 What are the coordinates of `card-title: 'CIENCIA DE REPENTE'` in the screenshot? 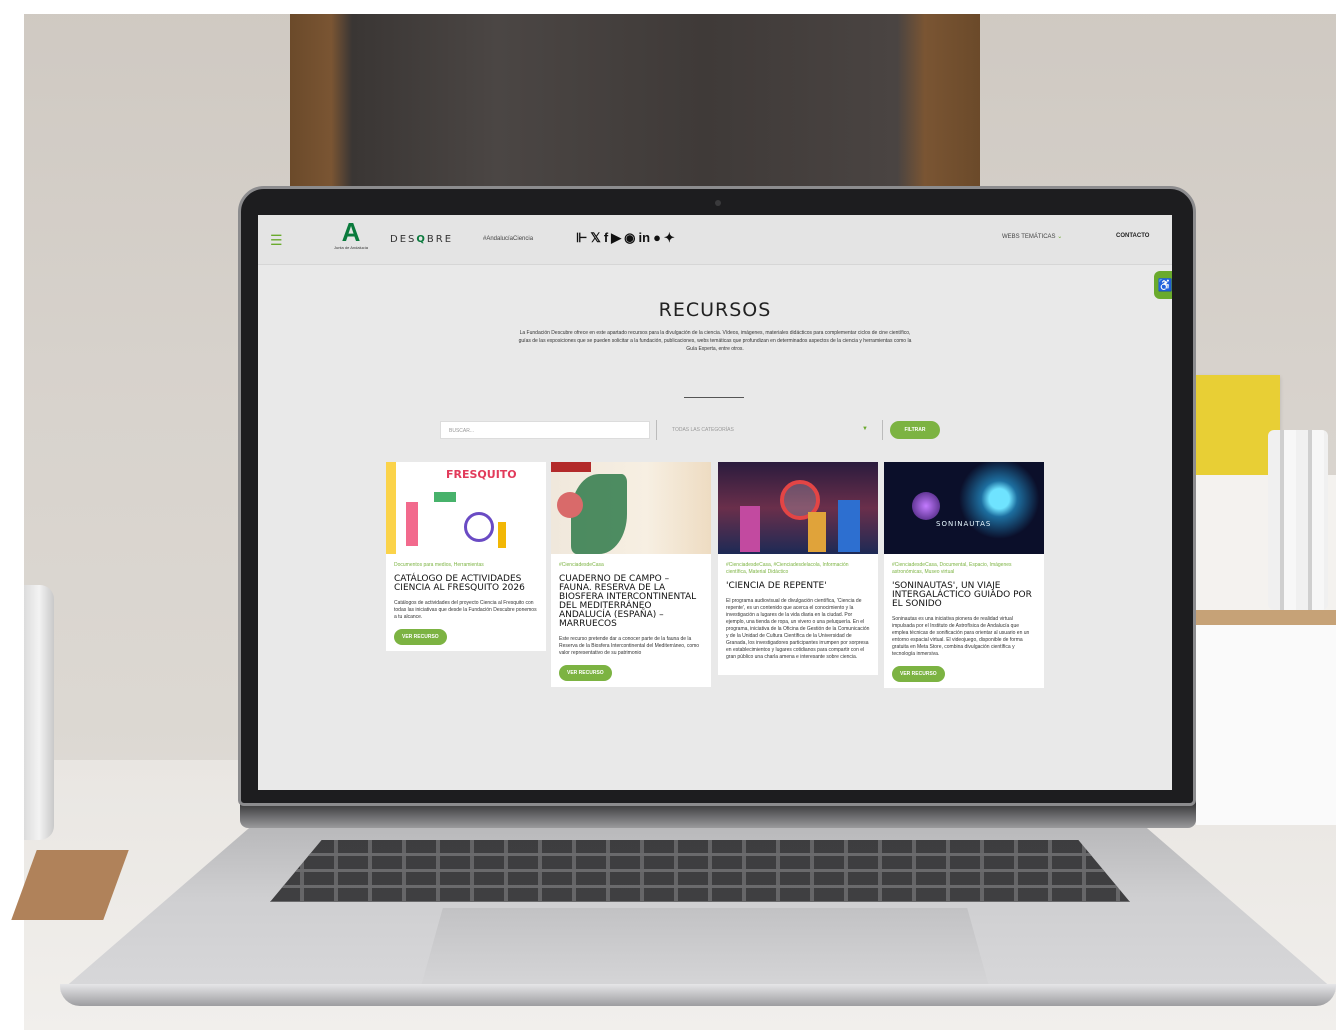 It's located at (798, 586).